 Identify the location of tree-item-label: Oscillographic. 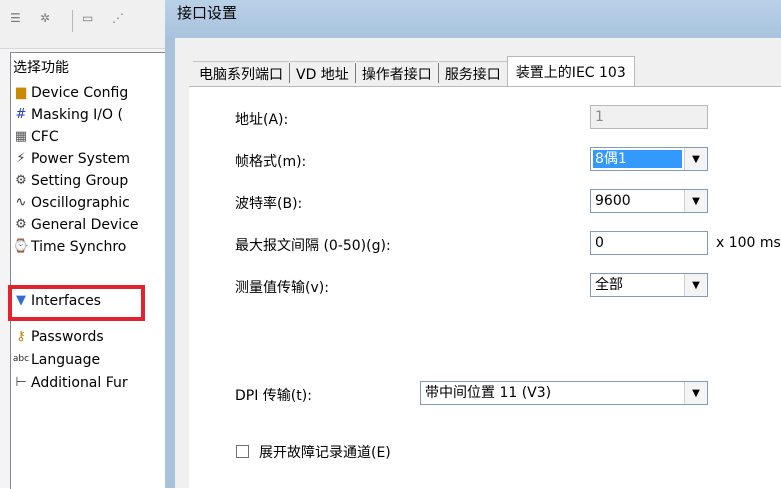
(80, 202).